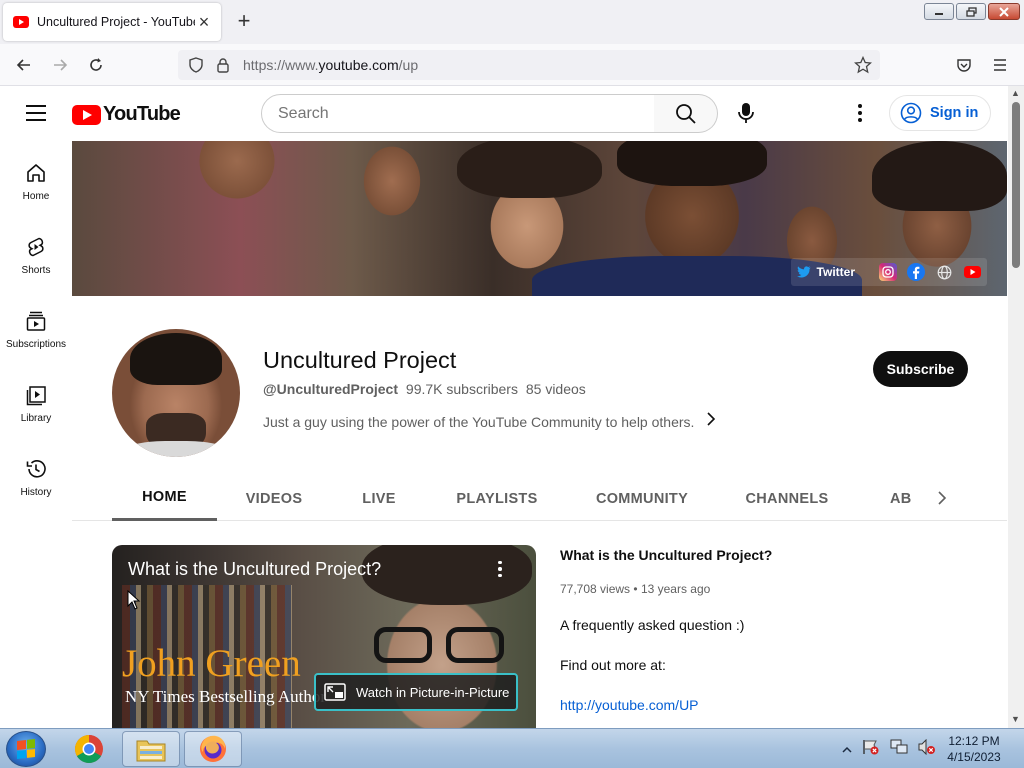 The height and width of the screenshot is (768, 1024). What do you see at coordinates (892, 498) in the screenshot?
I see `tab-about: ABOUT` at bounding box center [892, 498].